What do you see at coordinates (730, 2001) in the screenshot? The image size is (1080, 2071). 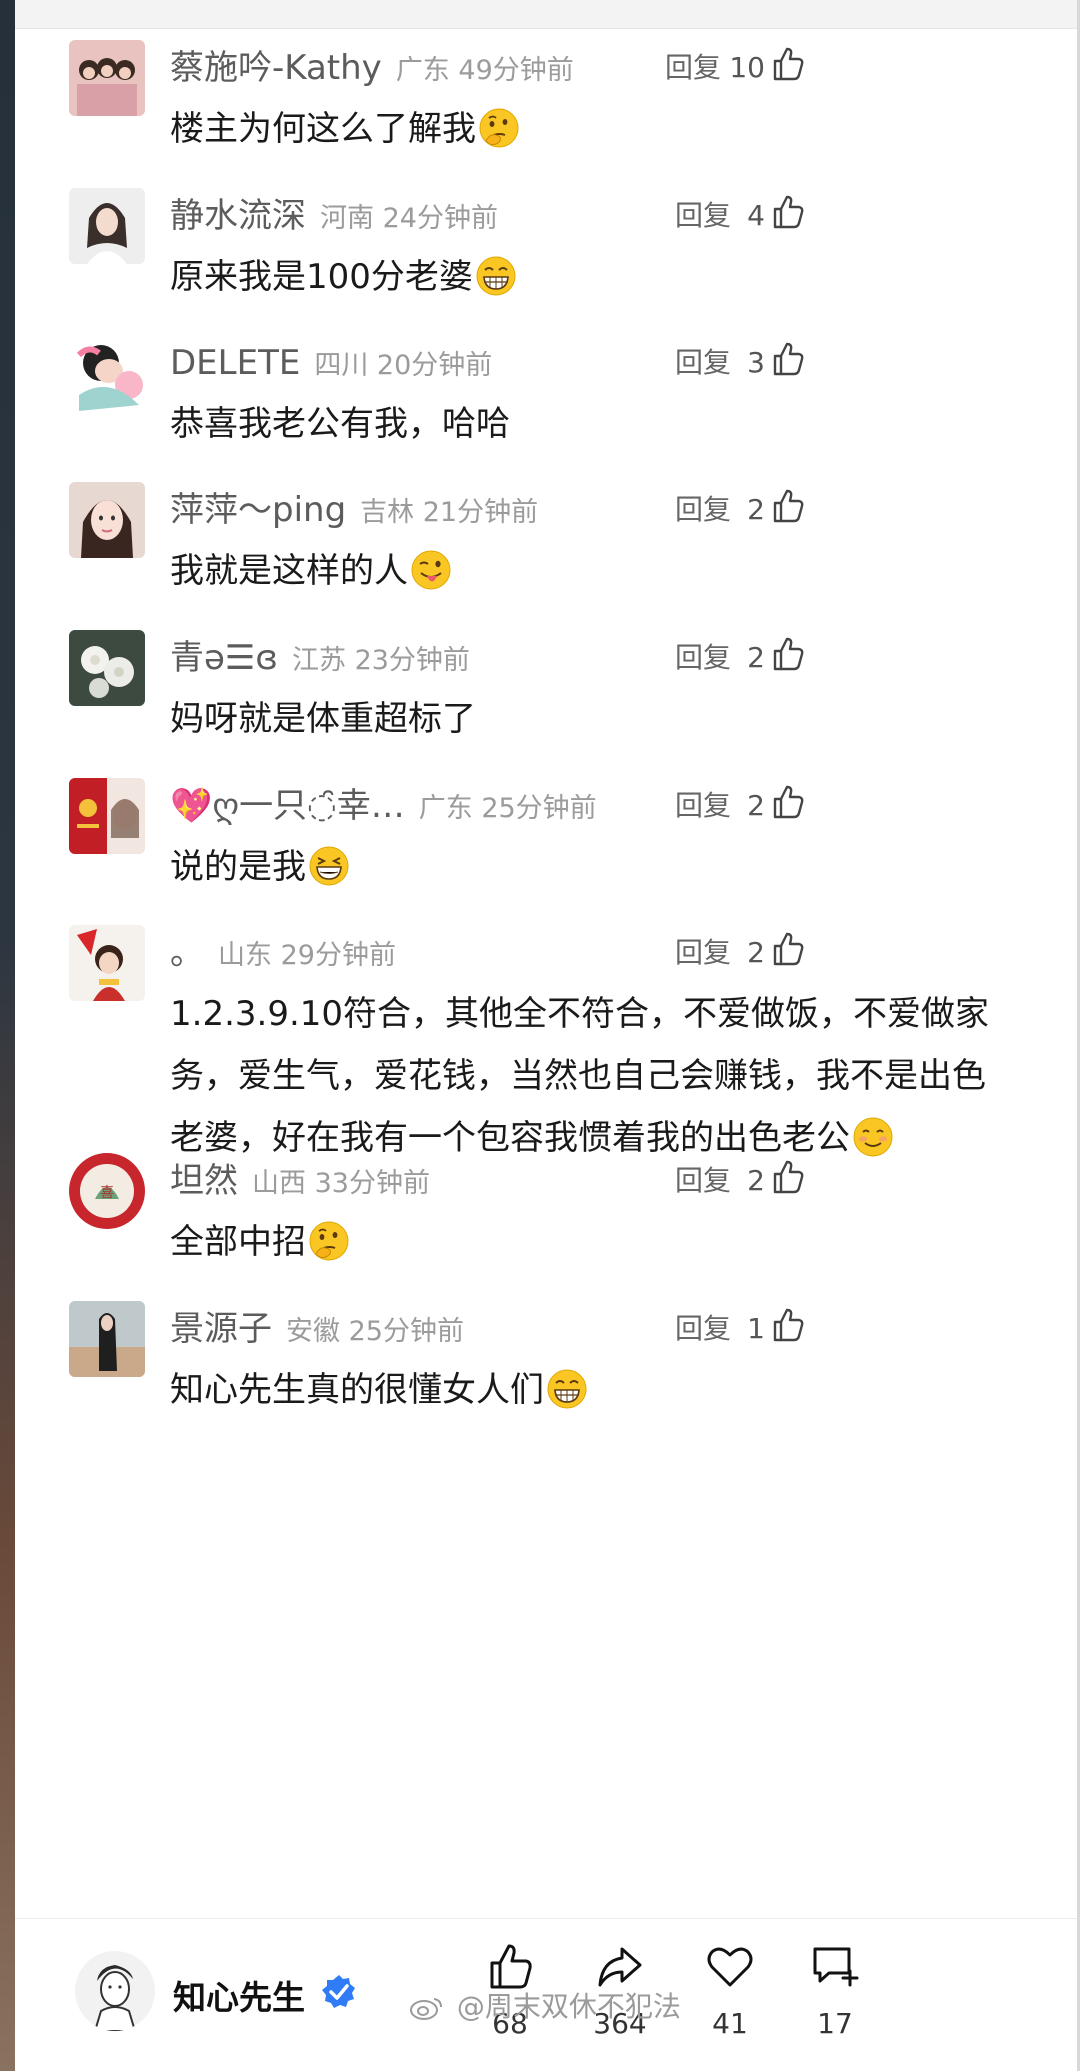 I see `favorite-action-button: 41` at bounding box center [730, 2001].